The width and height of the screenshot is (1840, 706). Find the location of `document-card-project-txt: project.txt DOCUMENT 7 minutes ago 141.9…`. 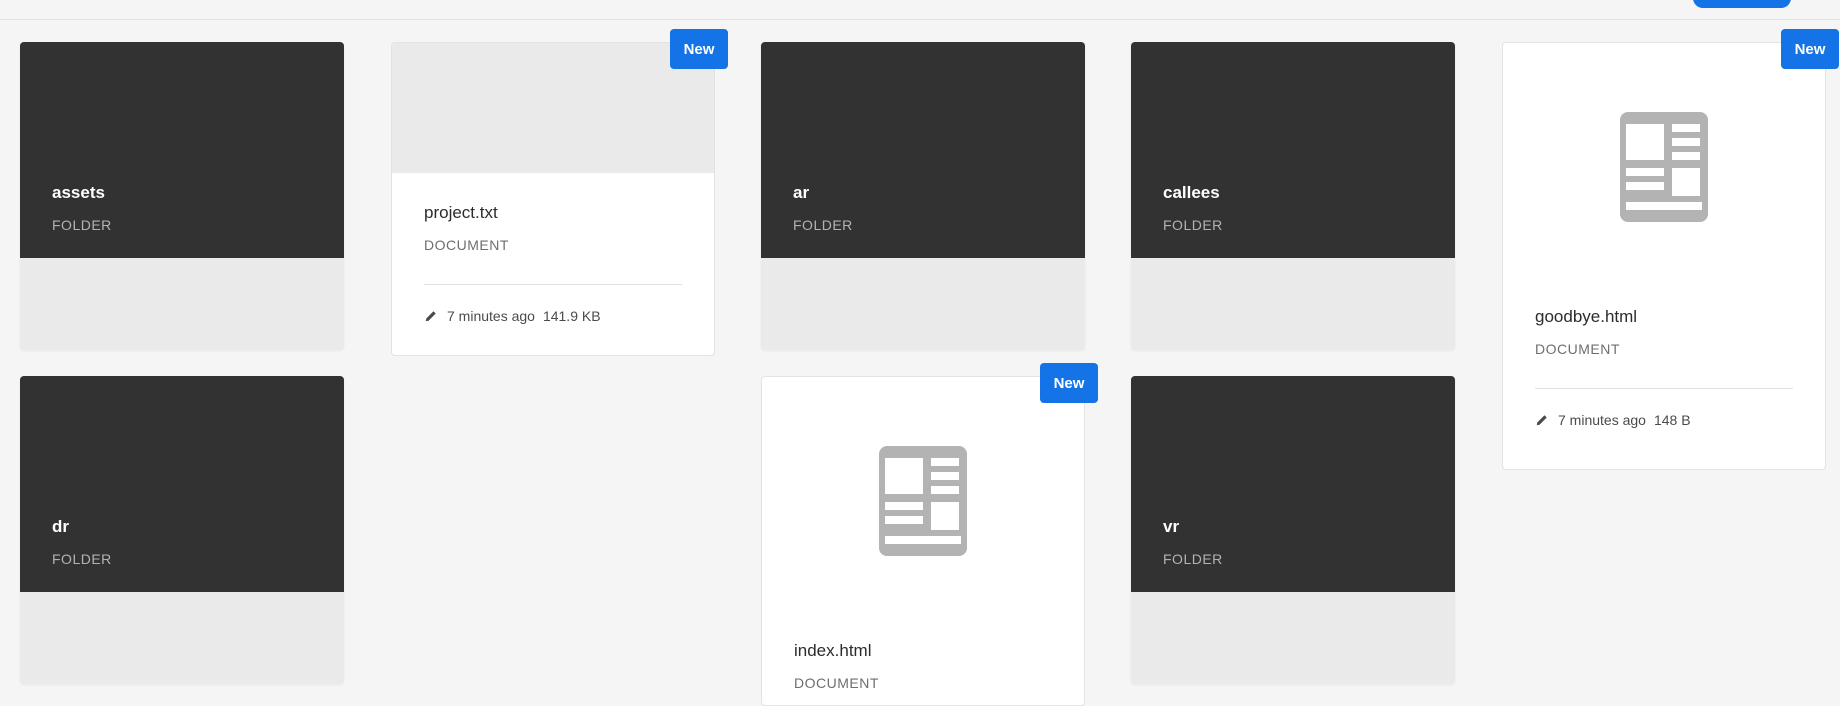

document-card-project-txt: project.txt DOCUMENT 7 minutes ago 141.9… is located at coordinates (553, 199).